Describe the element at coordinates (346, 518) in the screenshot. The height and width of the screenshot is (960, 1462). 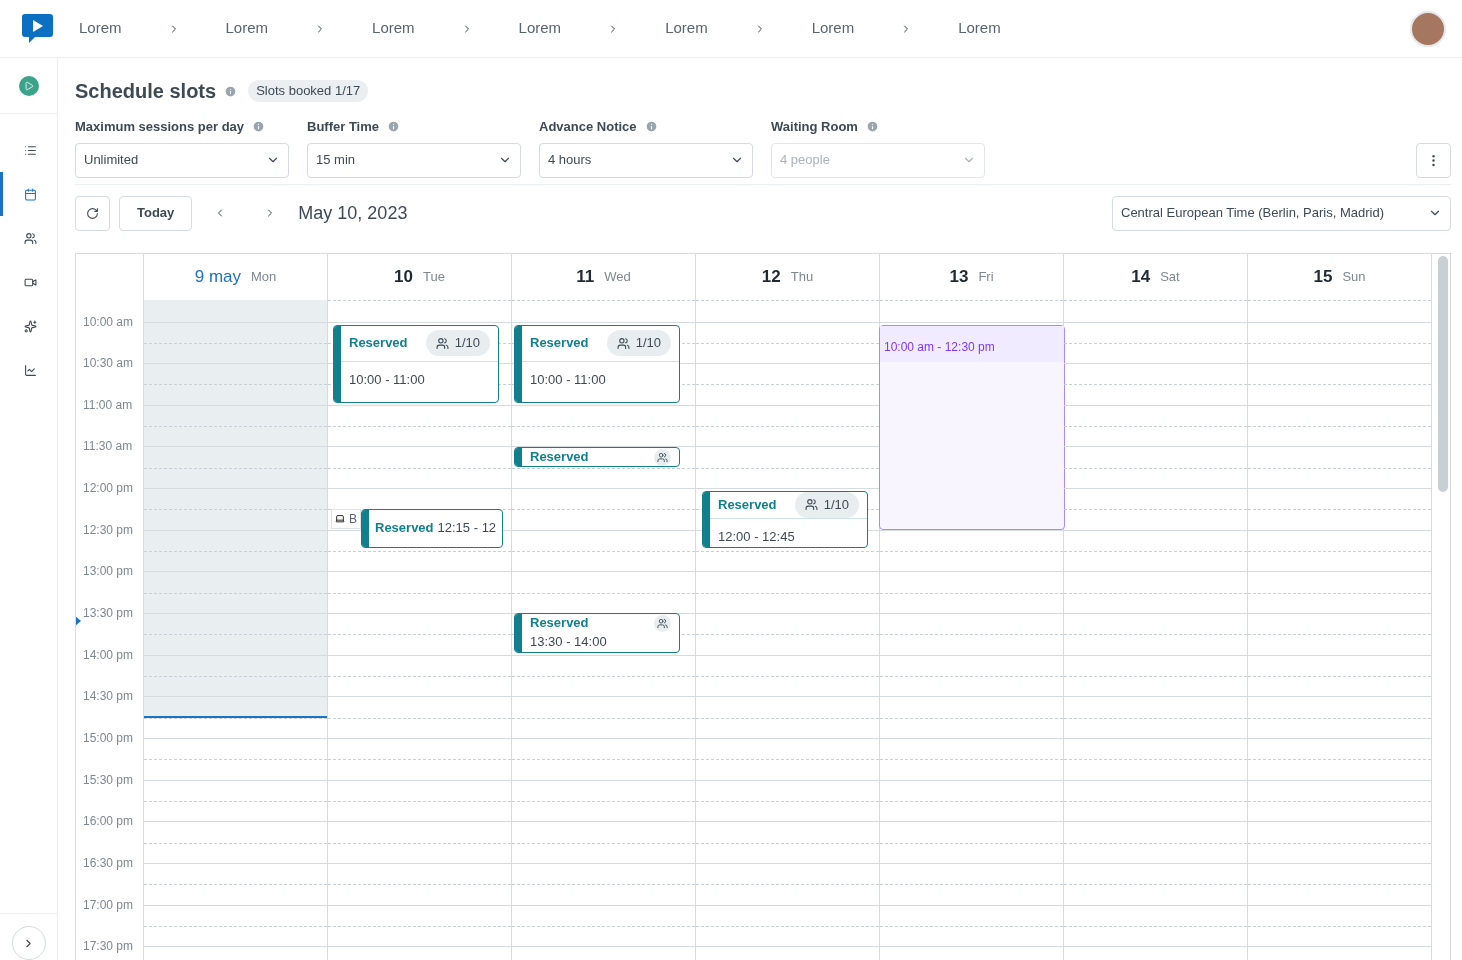
I see `busy-event: B` at that location.